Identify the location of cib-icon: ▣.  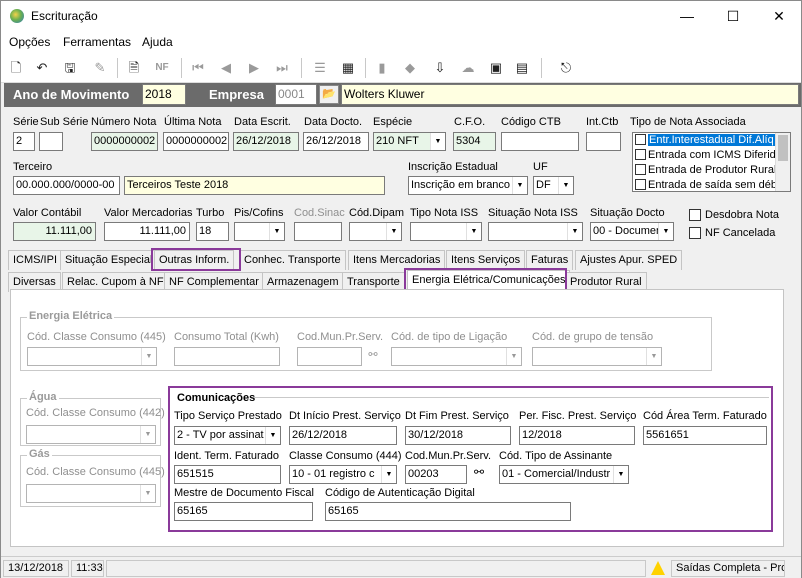
(496, 68).